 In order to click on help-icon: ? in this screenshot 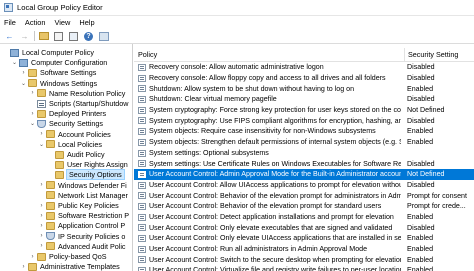, I will do `click(88, 36)`.